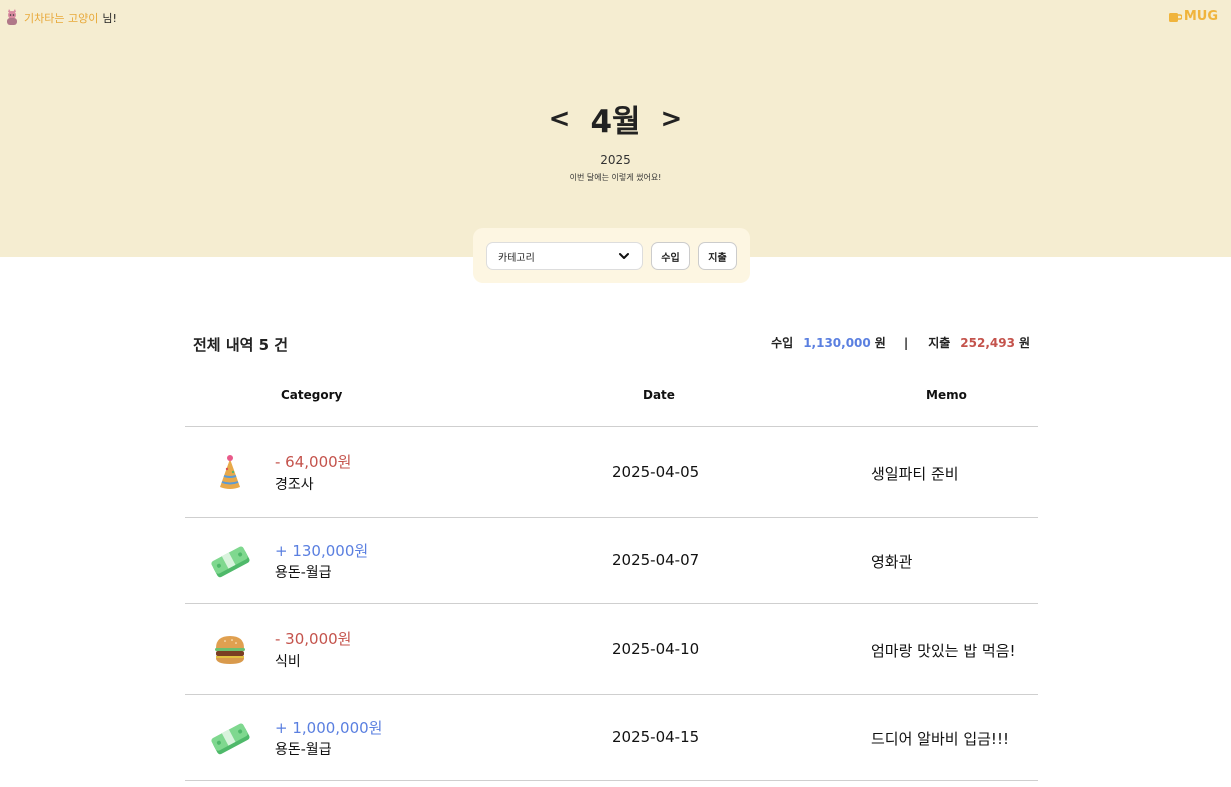 The height and width of the screenshot is (787, 1231). I want to click on row-category: 경조사, so click(294, 485).